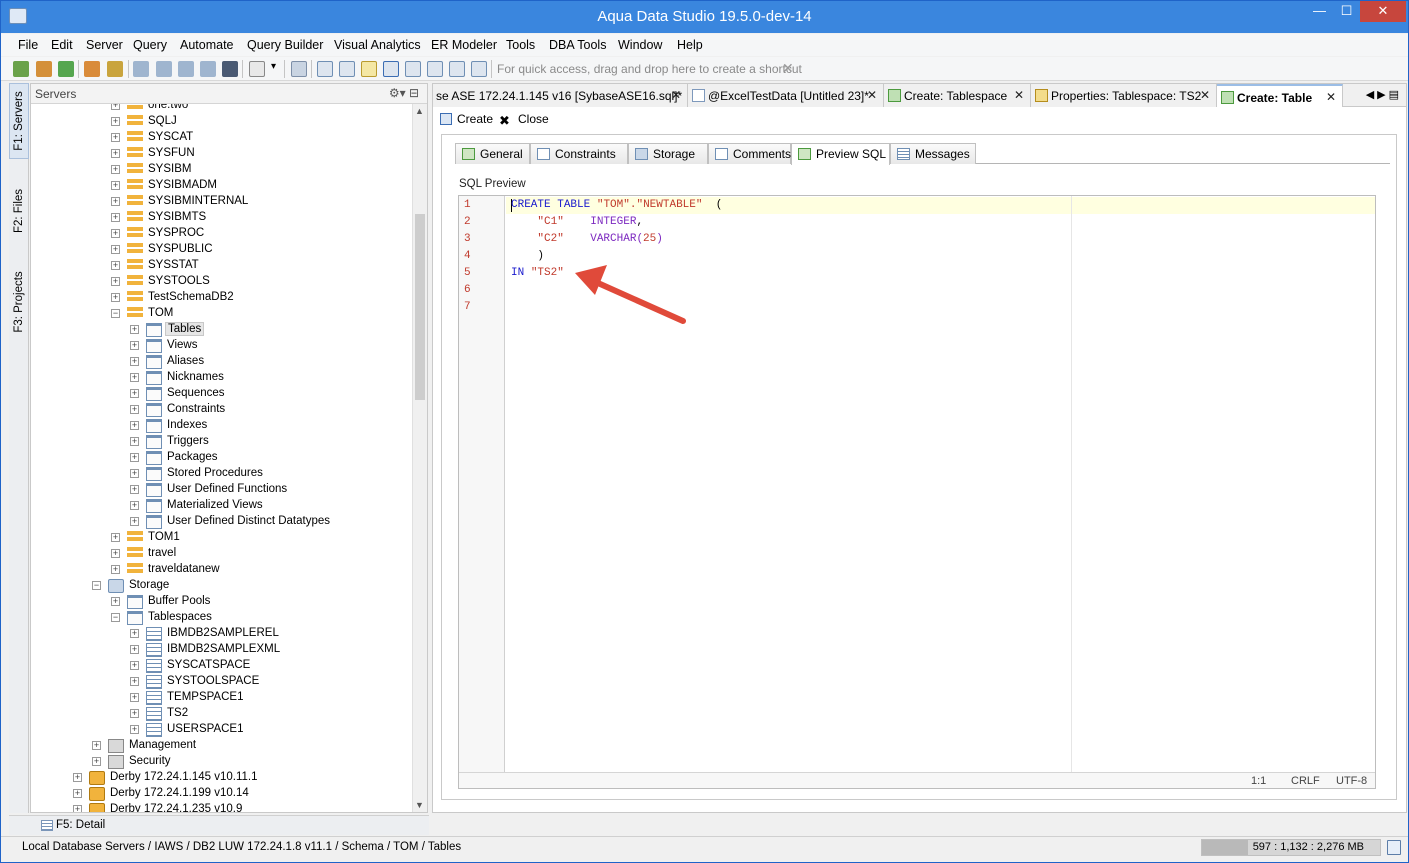  Describe the element at coordinates (690, 45) in the screenshot. I see `menu-help: Help` at that location.